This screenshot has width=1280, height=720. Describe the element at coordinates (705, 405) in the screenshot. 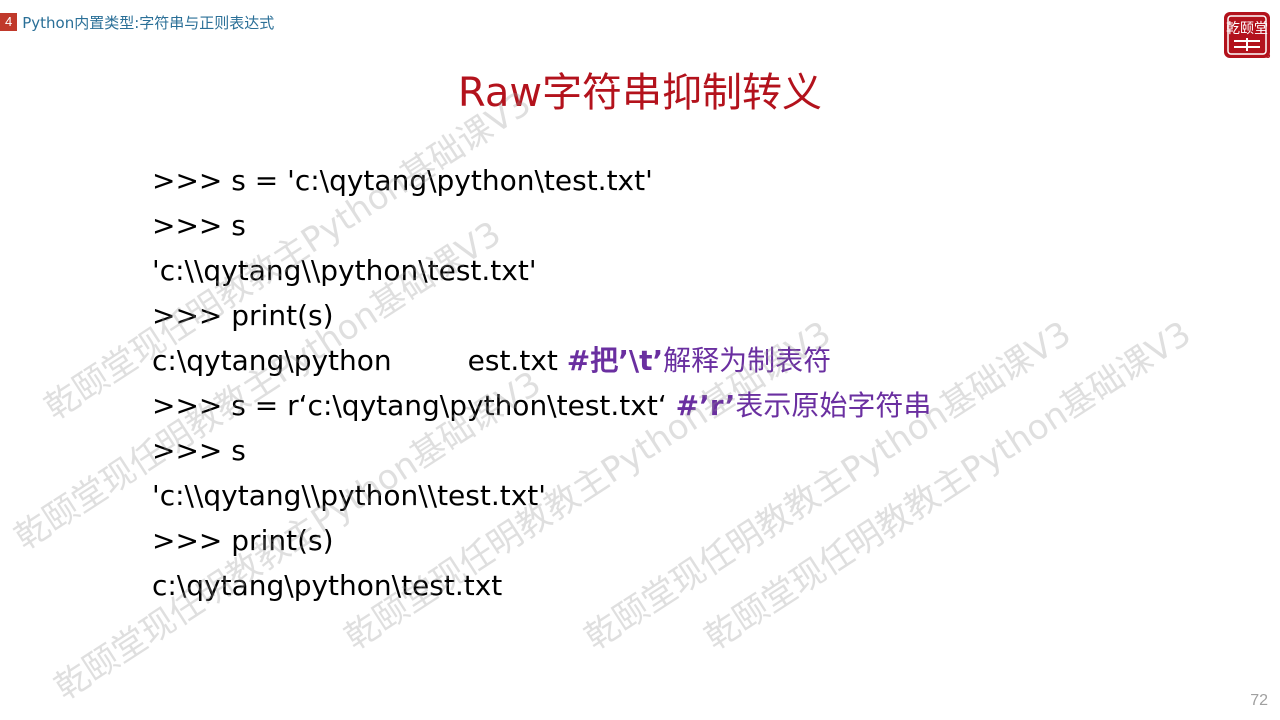

I see `code-comment-symbol: #’r’` at that location.